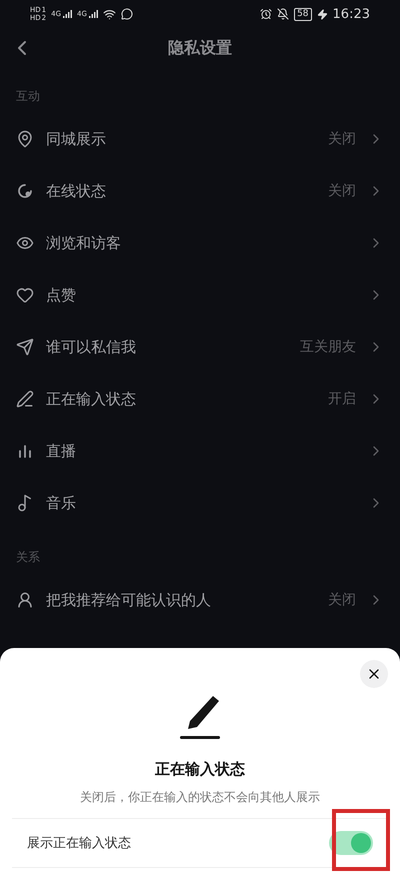 This screenshot has width=400, height=888. What do you see at coordinates (181, 139) in the screenshot?
I see `setting-label: 同城展示` at bounding box center [181, 139].